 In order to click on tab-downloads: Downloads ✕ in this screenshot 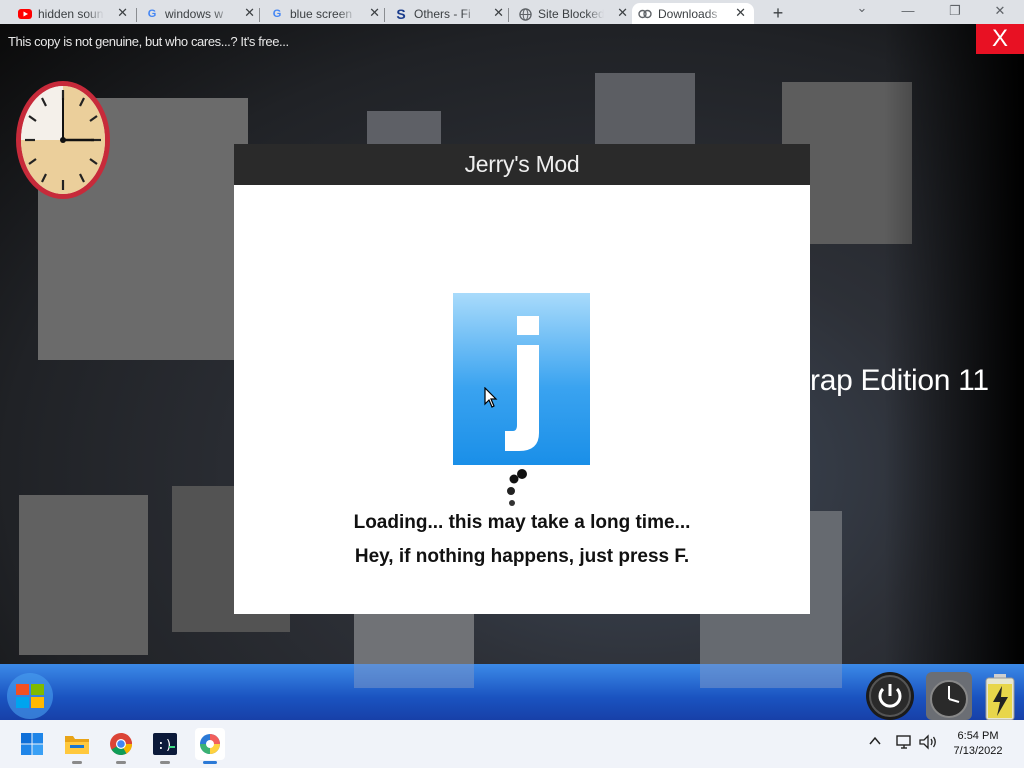, I will do `click(693, 13)`.